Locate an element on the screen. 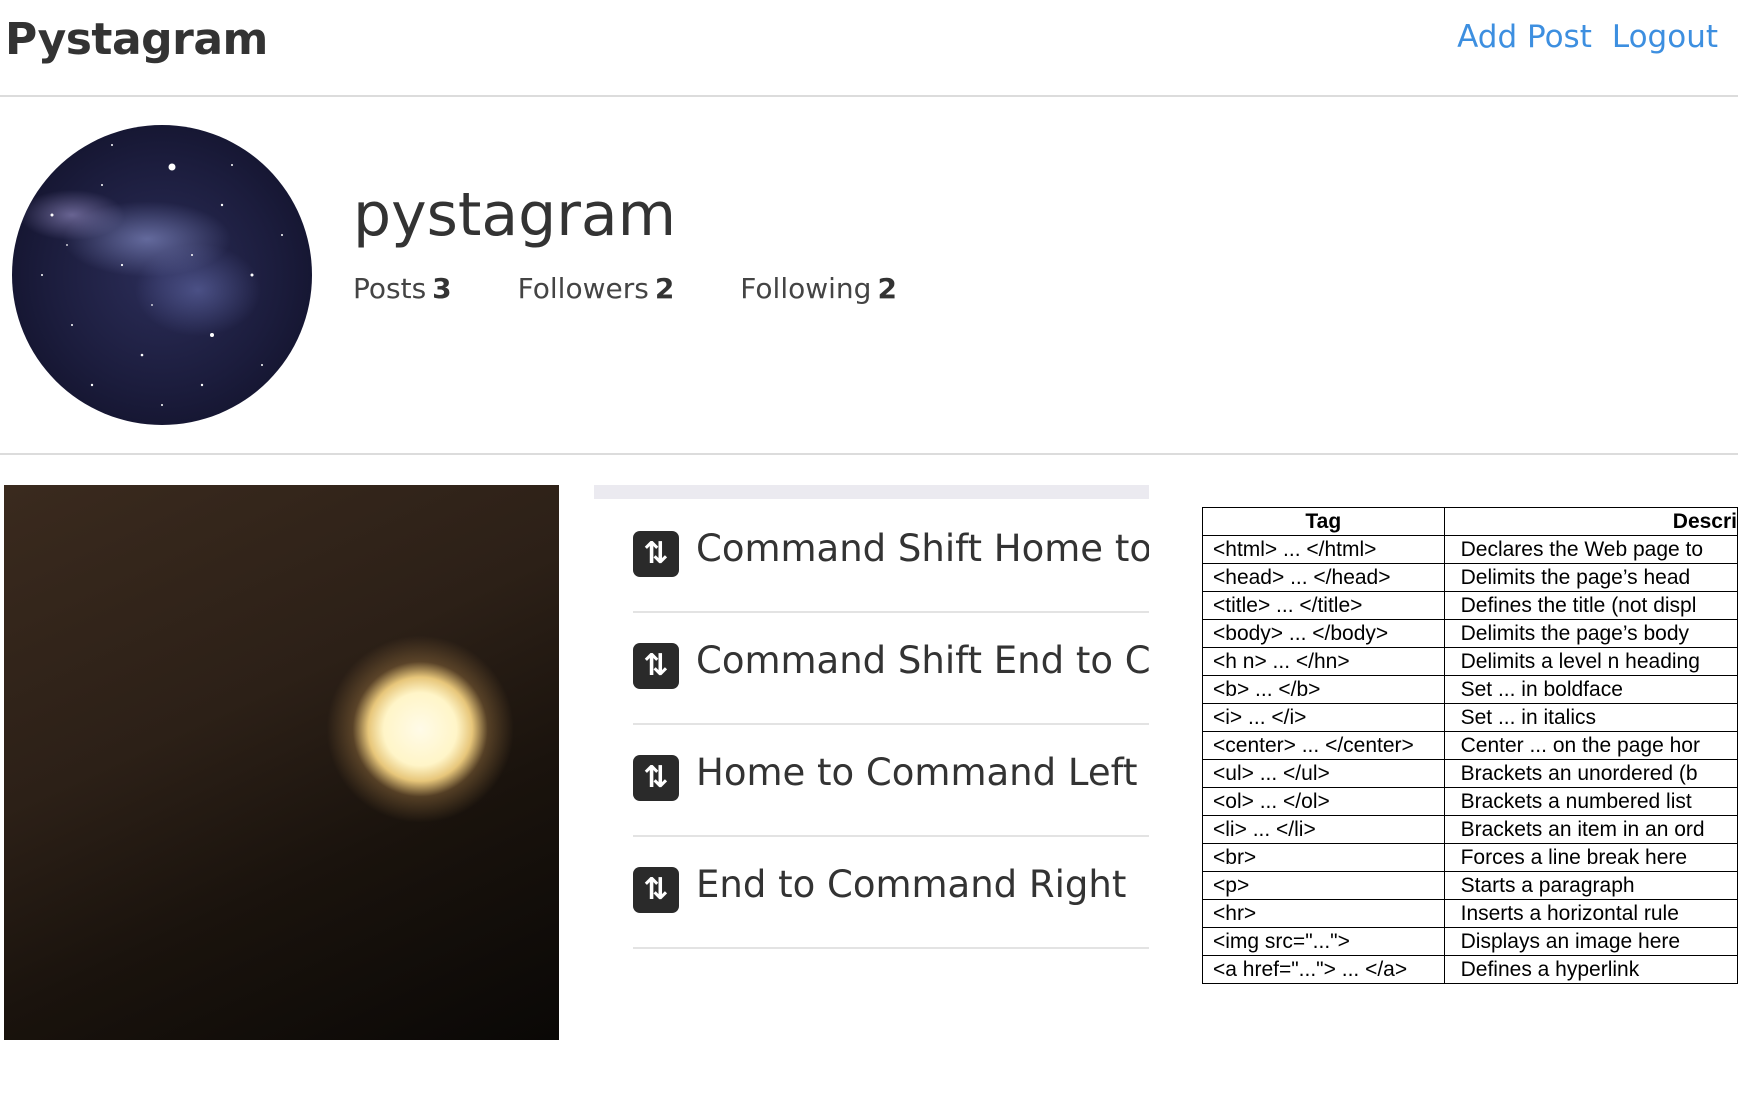  shortcut-text: End to Command Right is located at coordinates (911, 884).